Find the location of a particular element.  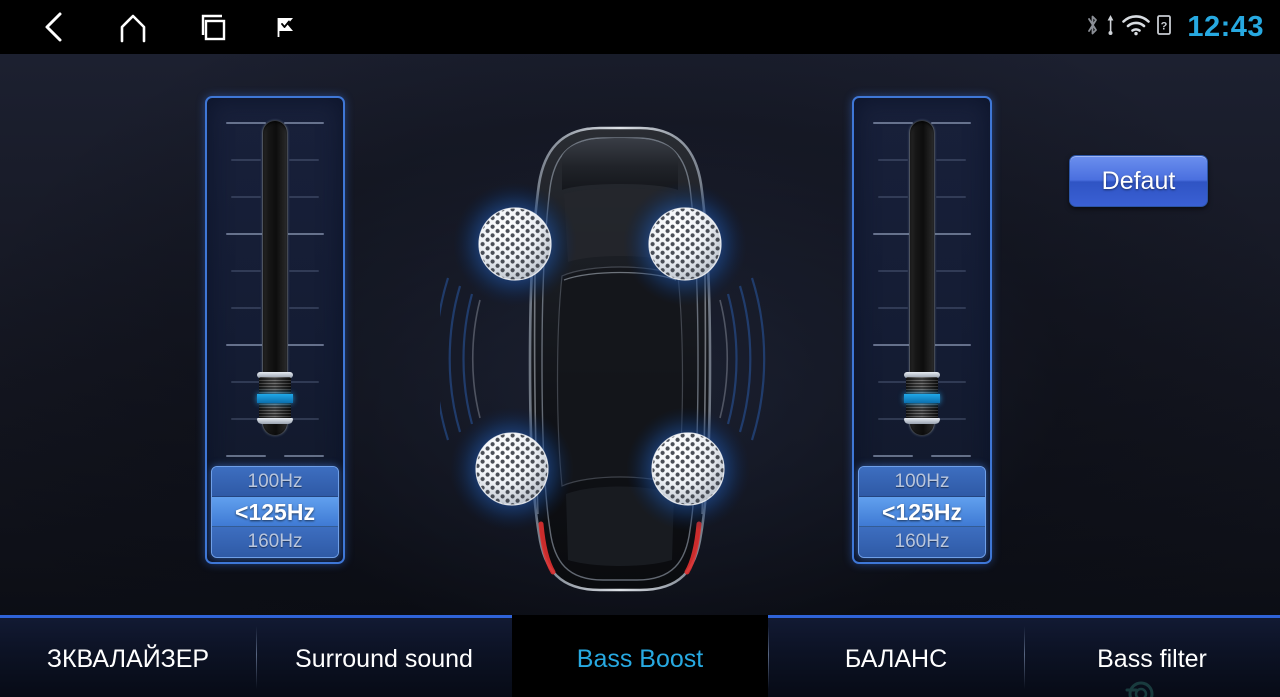

status-indicators: ? 12:43 is located at coordinates (1174, 27).